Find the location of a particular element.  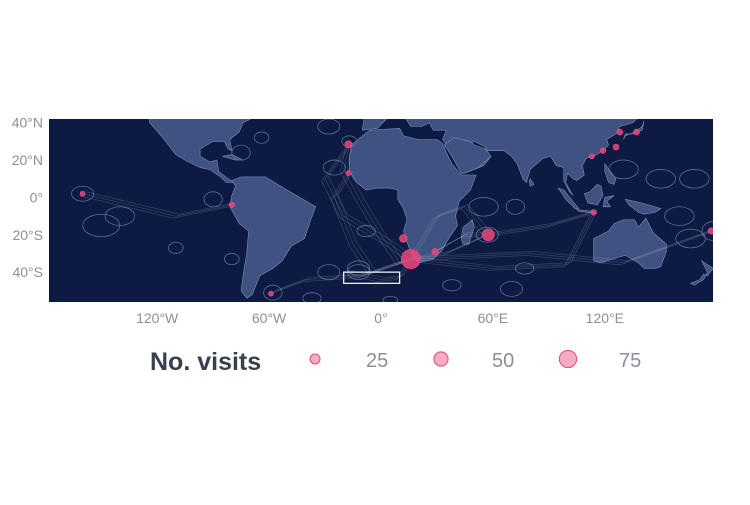

legend-title: No. visits is located at coordinates (205, 362).